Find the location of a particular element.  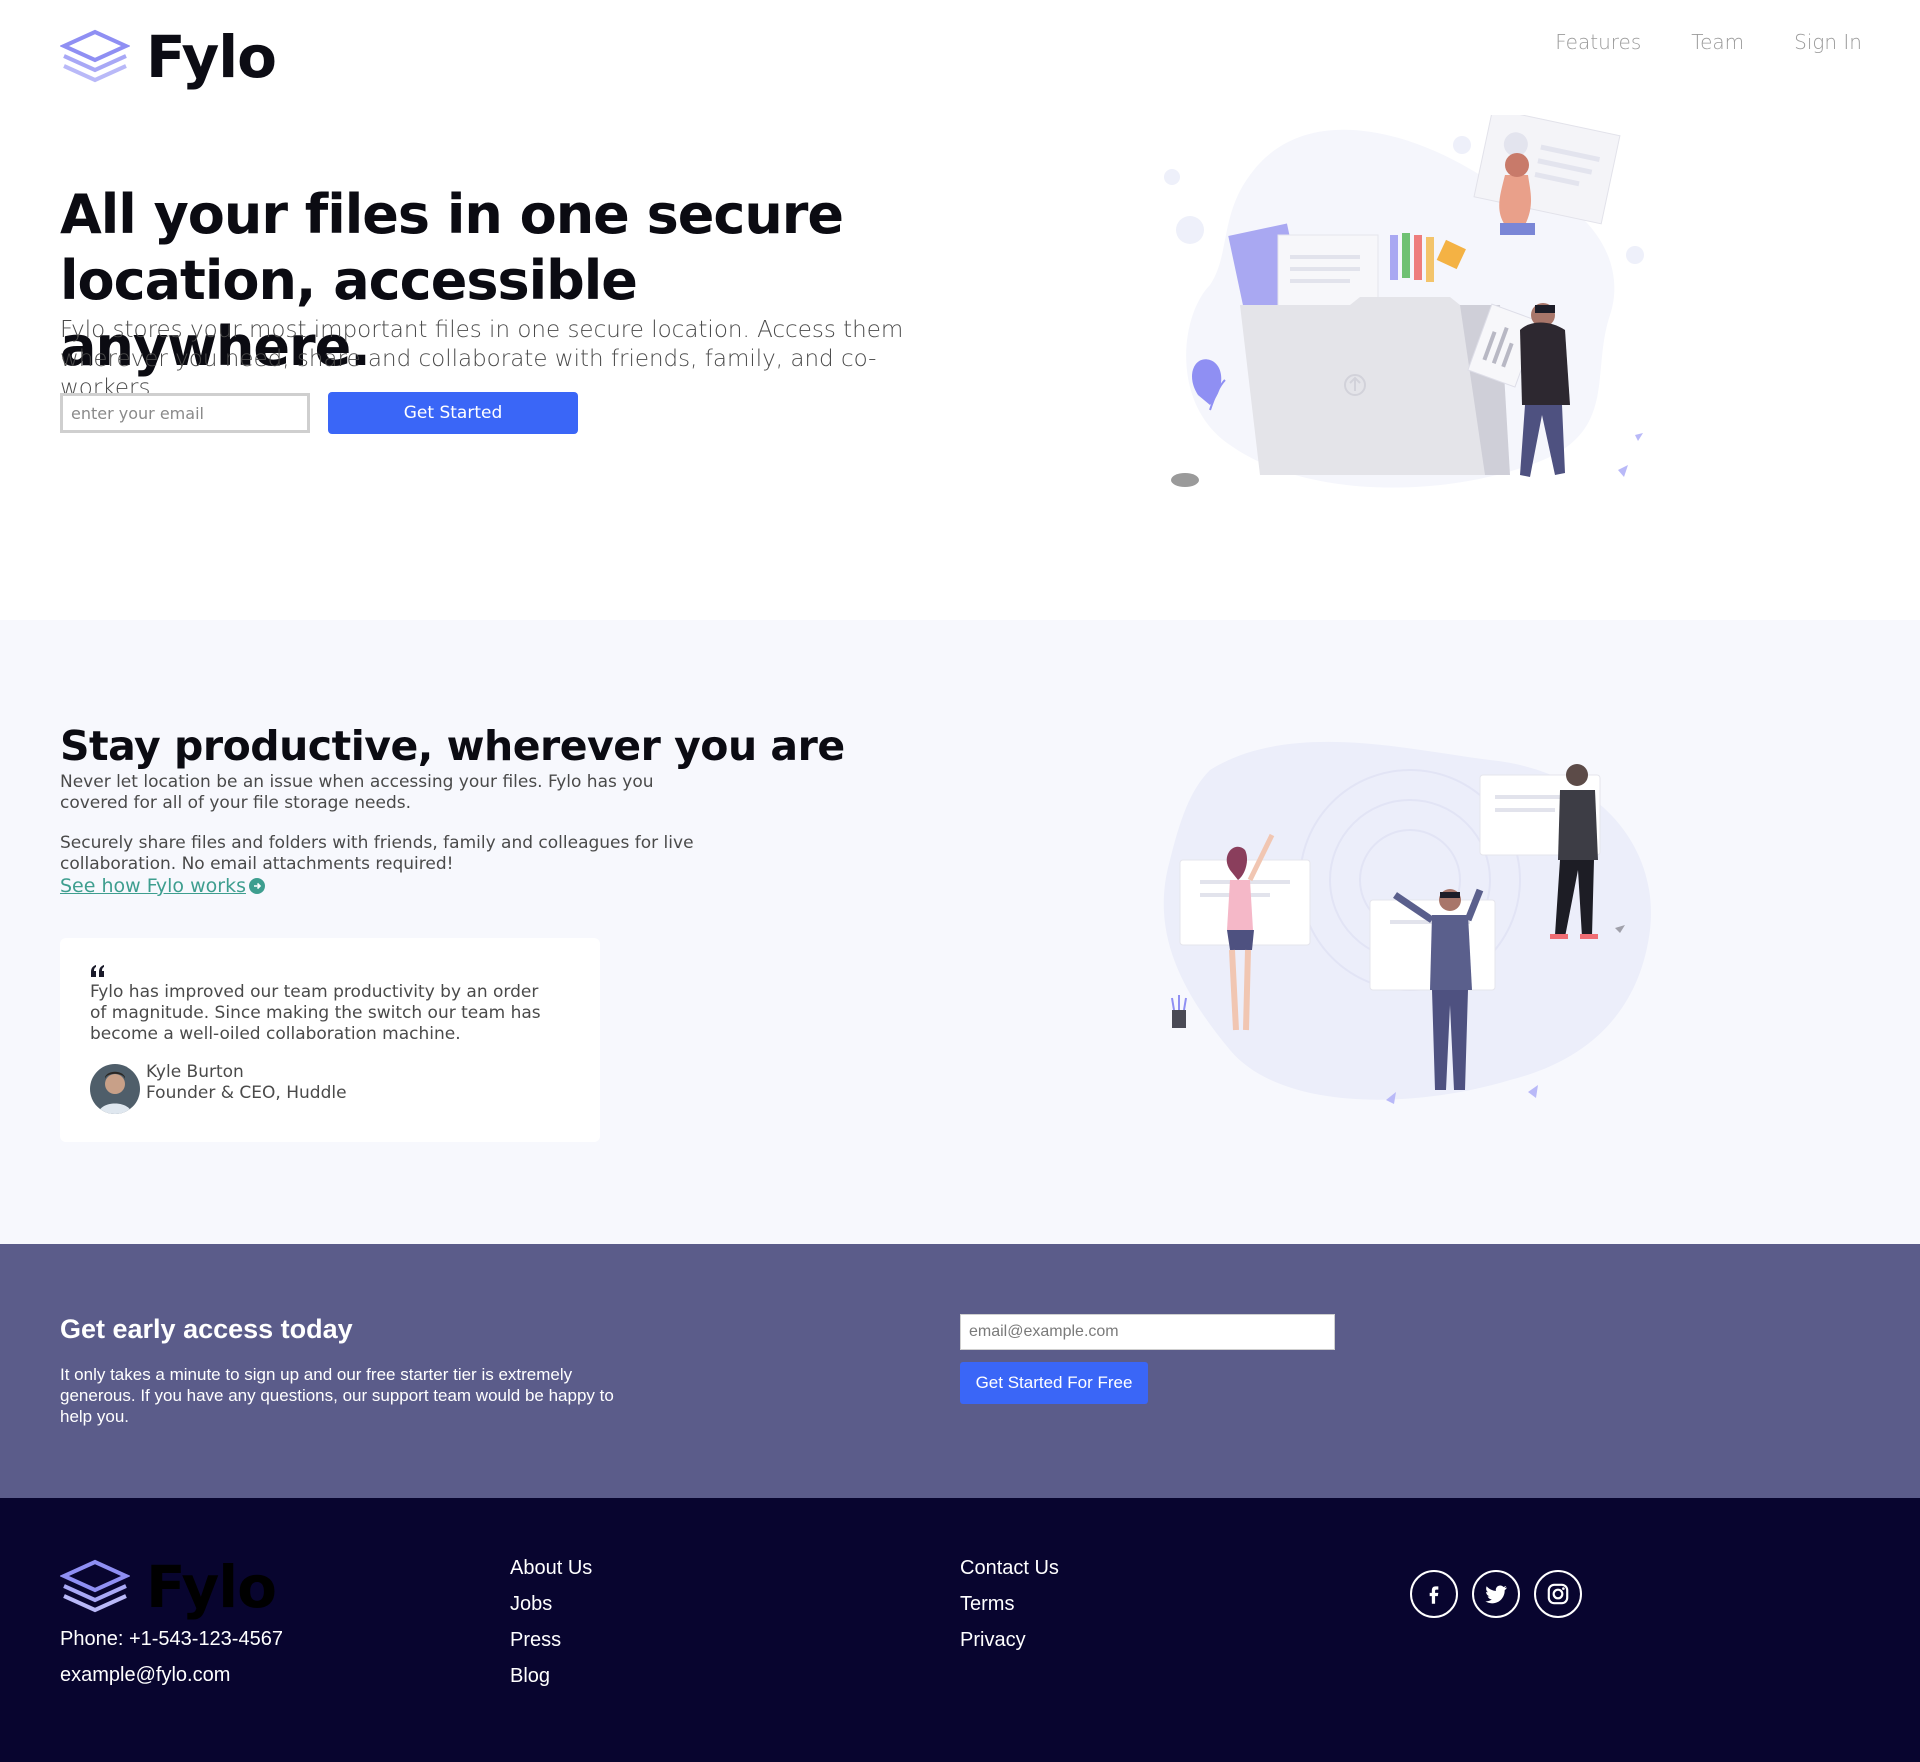

footer-phone: Phone: +1-543-123-4567 is located at coordinates (171, 1639).